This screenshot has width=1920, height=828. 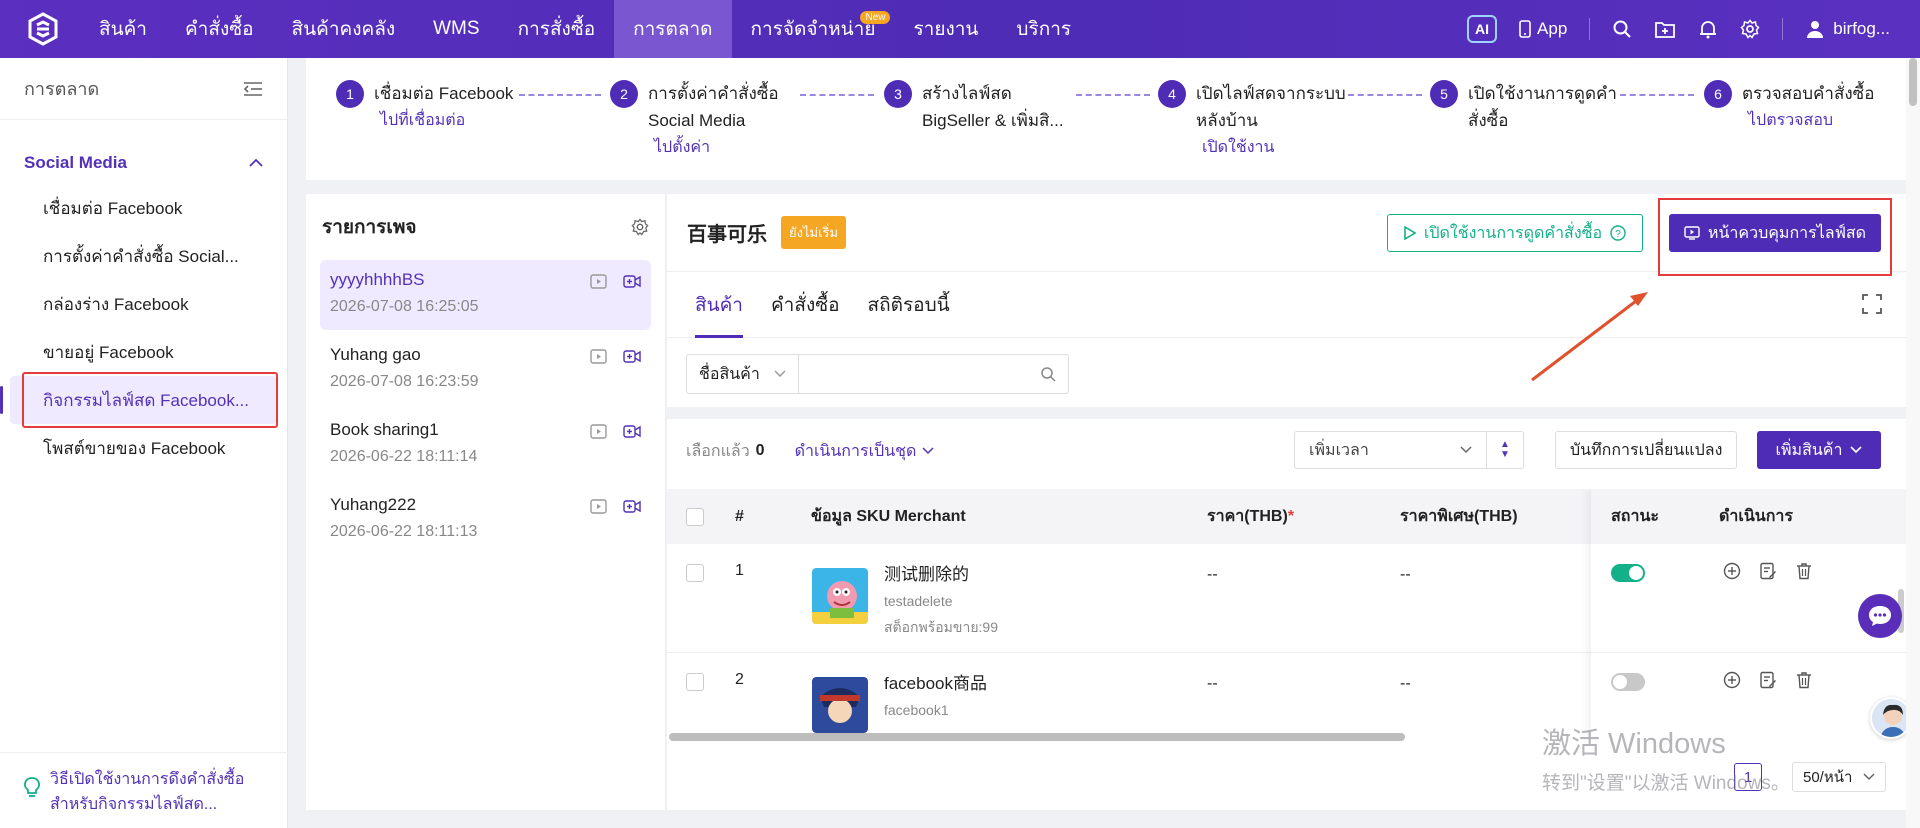 I want to click on tab-orders: คำสั่งซื้อ, so click(x=805, y=305).